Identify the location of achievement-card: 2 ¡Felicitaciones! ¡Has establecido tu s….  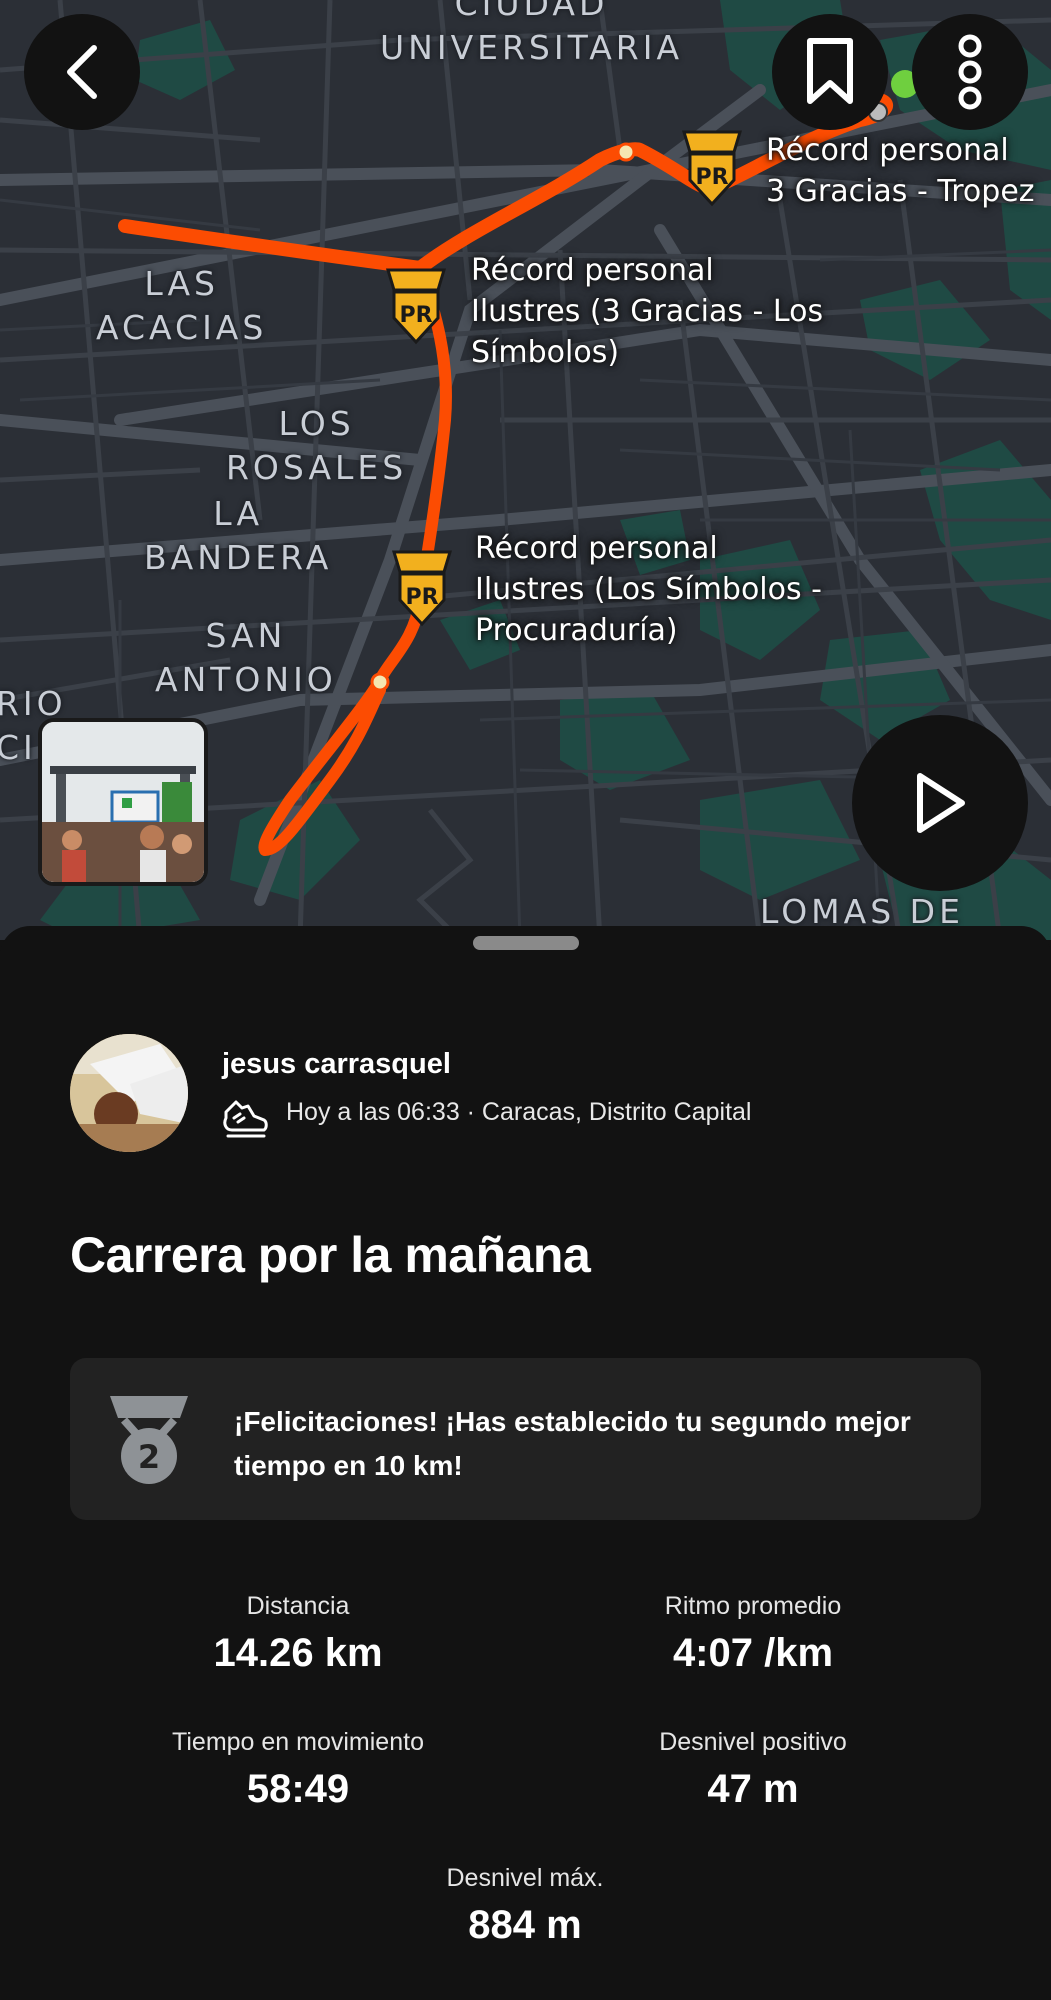
(525, 1439).